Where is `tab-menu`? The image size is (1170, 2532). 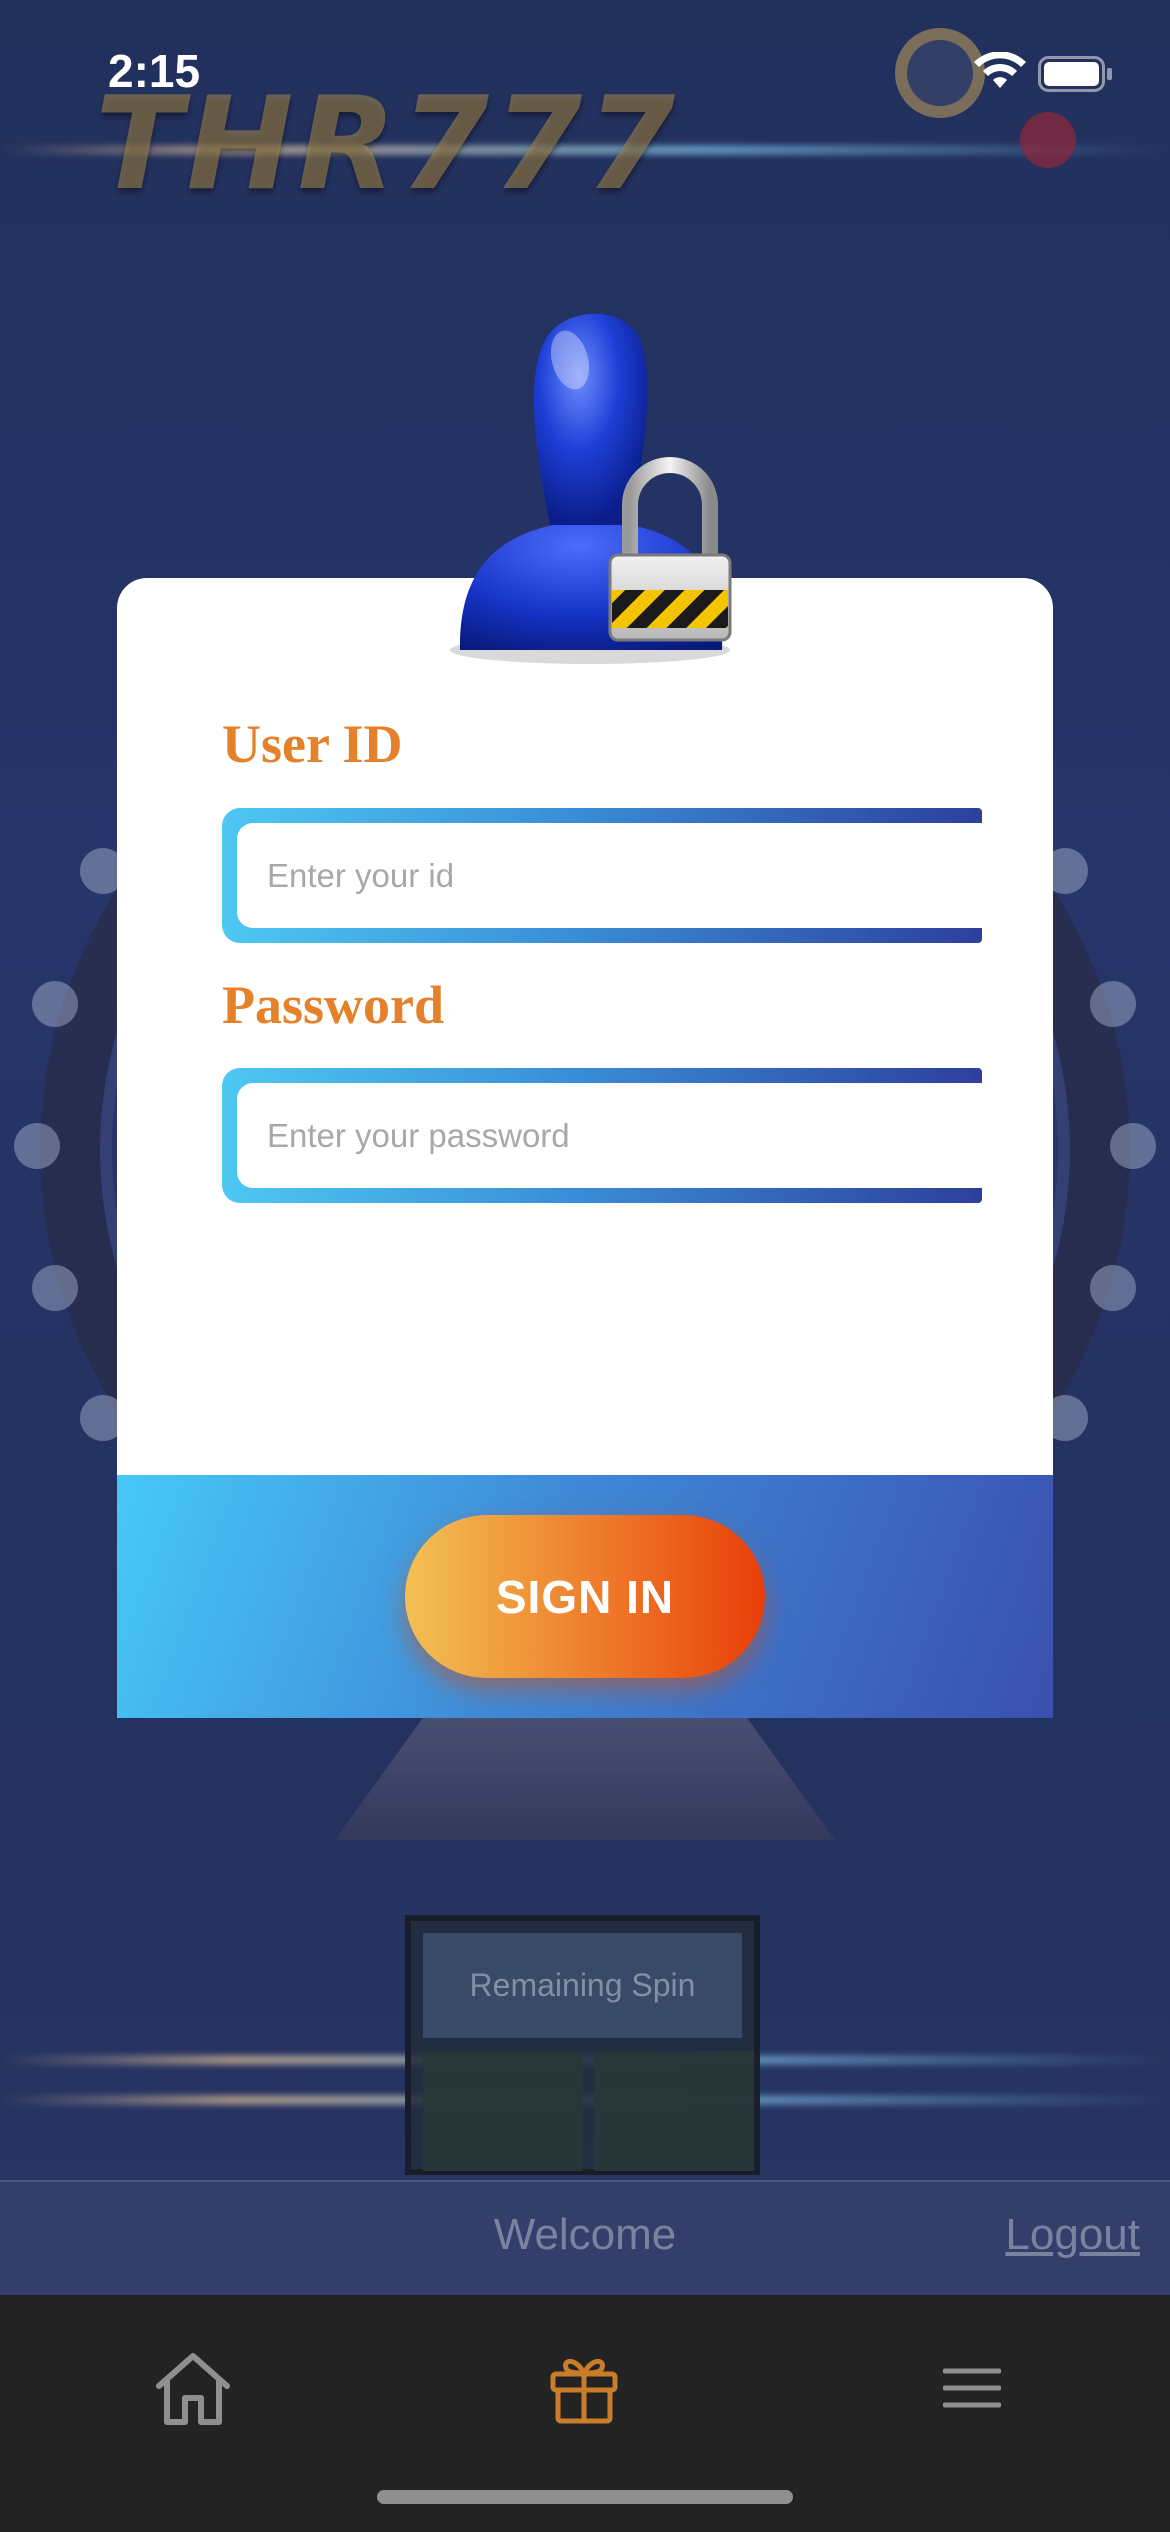 tab-menu is located at coordinates (972, 2388).